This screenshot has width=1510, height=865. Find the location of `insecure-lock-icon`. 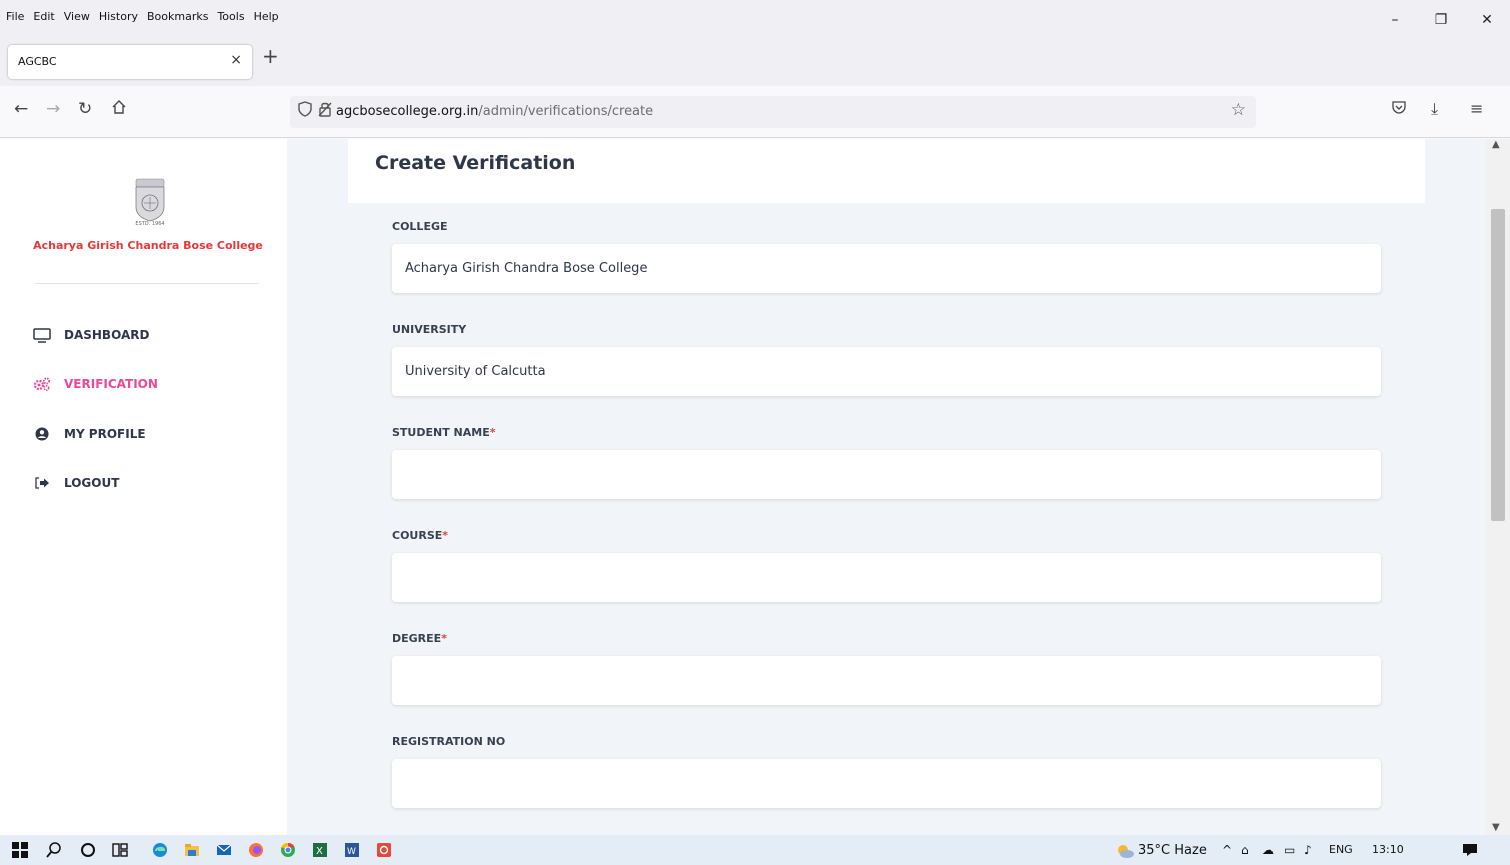

insecure-lock-icon is located at coordinates (325, 111).